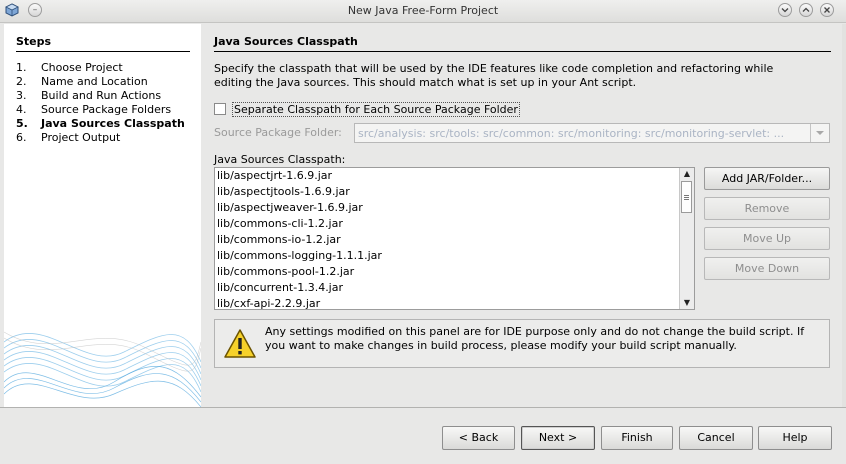  I want to click on list-item: lib/aspectjtools-1.6.9.jar, so click(454, 192).